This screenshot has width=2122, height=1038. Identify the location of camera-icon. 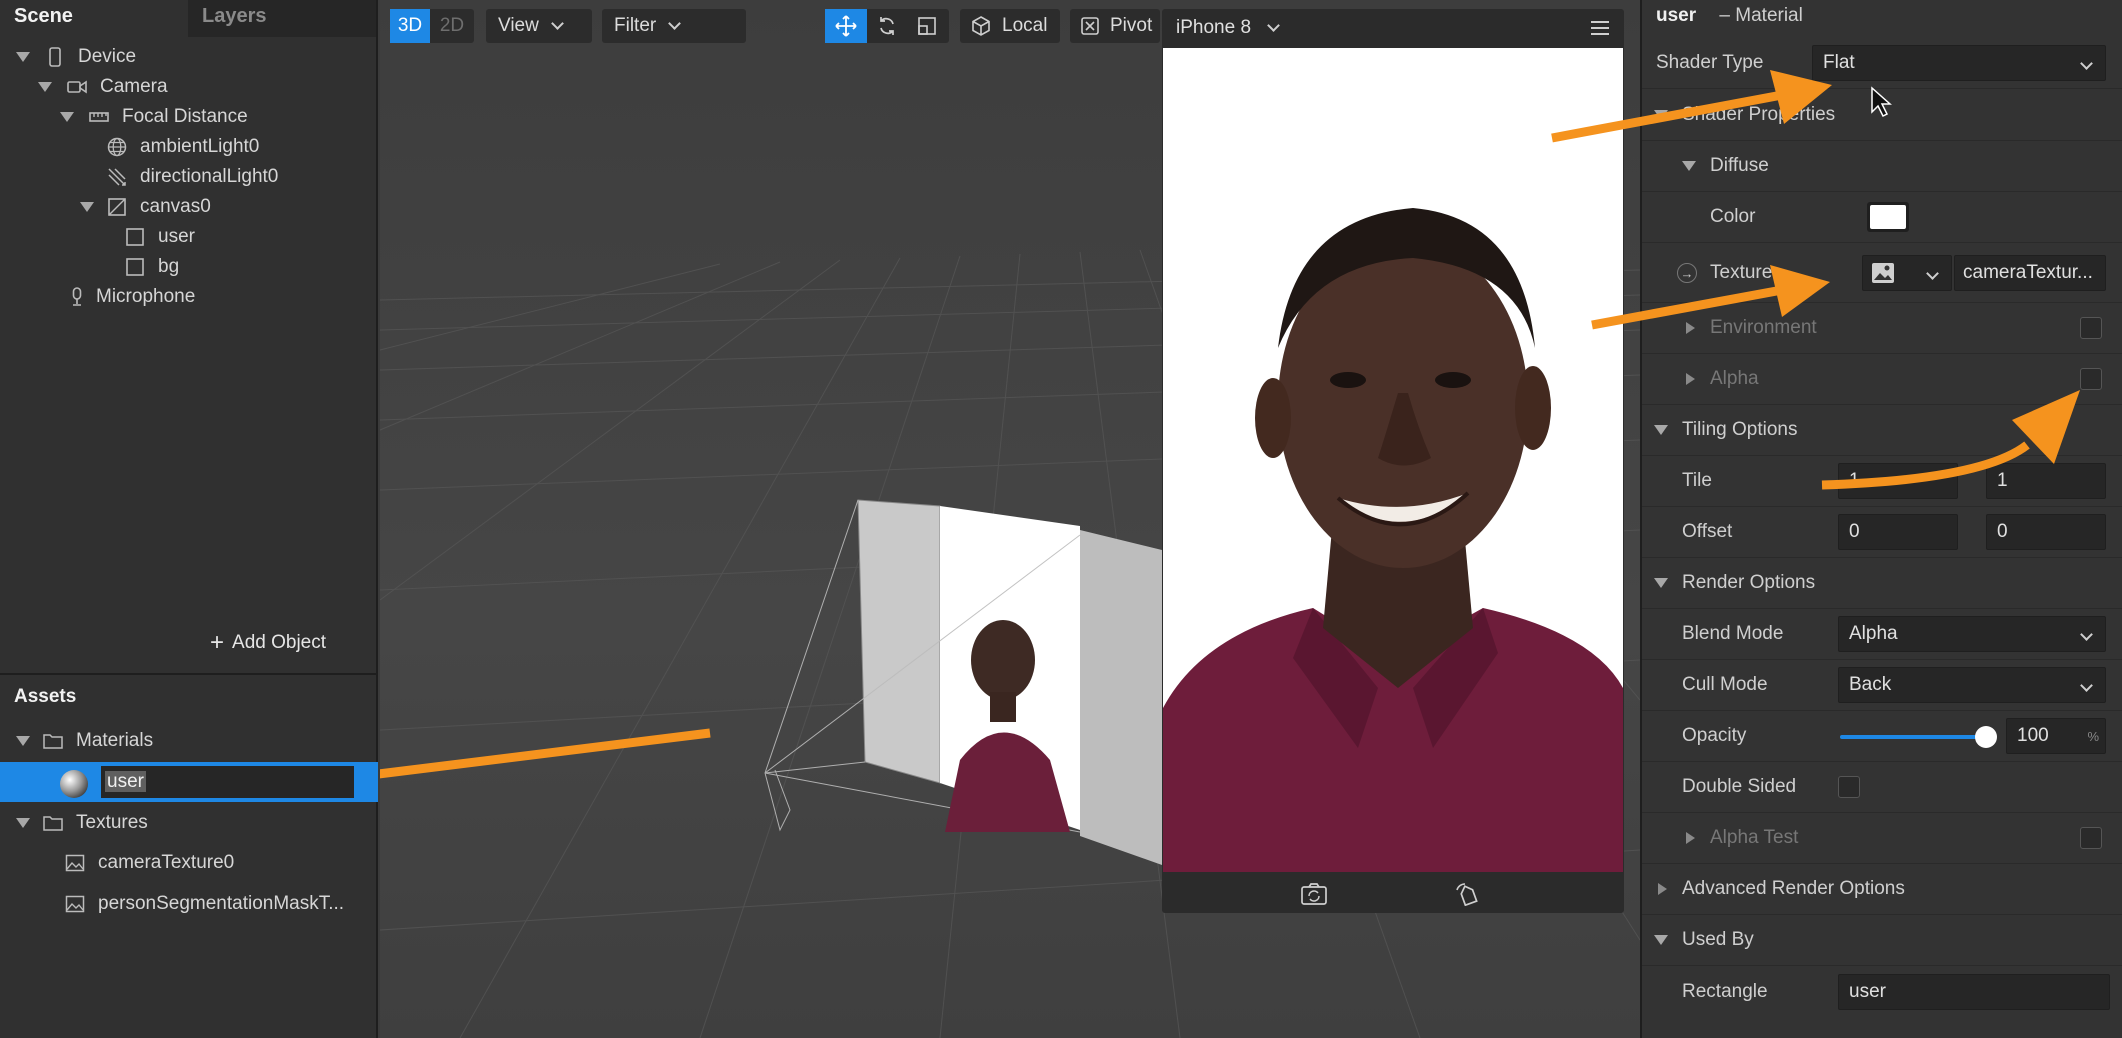
(77, 87).